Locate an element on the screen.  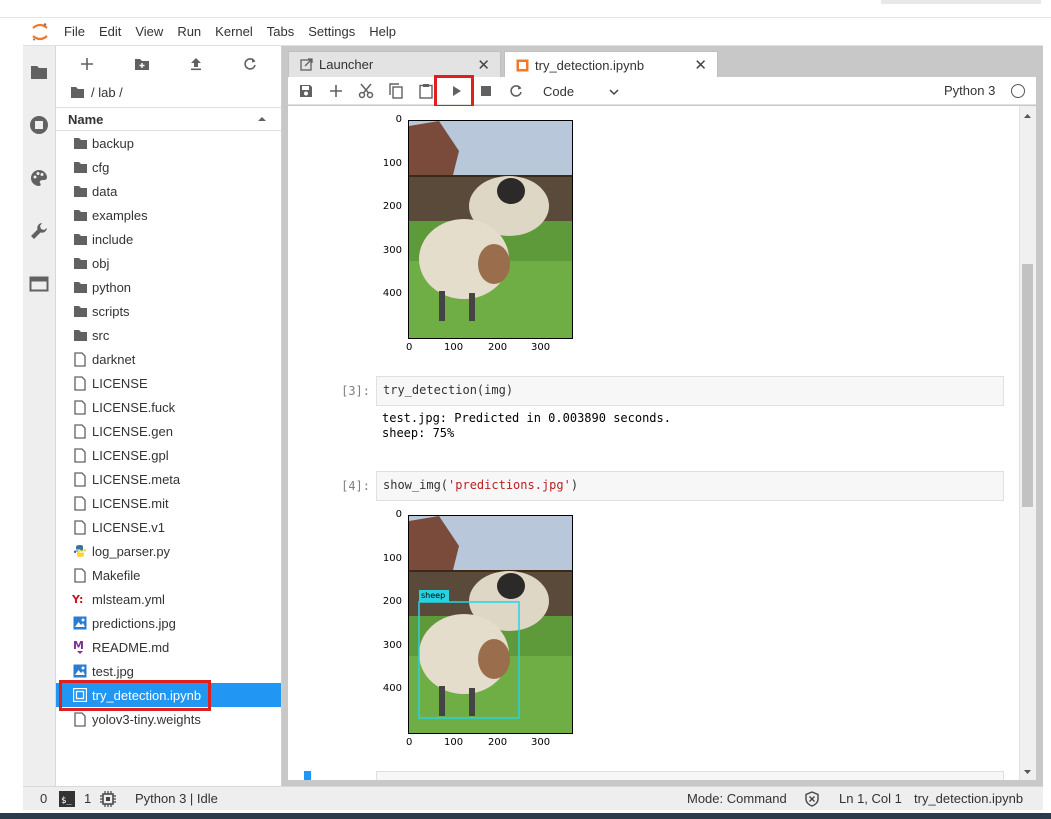
file-list-item: data is located at coordinates (168, 191).